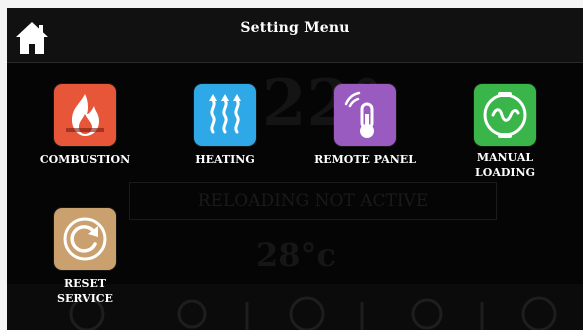 This screenshot has width=583, height=330. What do you see at coordinates (85, 115) in the screenshot?
I see `fire-icon` at bounding box center [85, 115].